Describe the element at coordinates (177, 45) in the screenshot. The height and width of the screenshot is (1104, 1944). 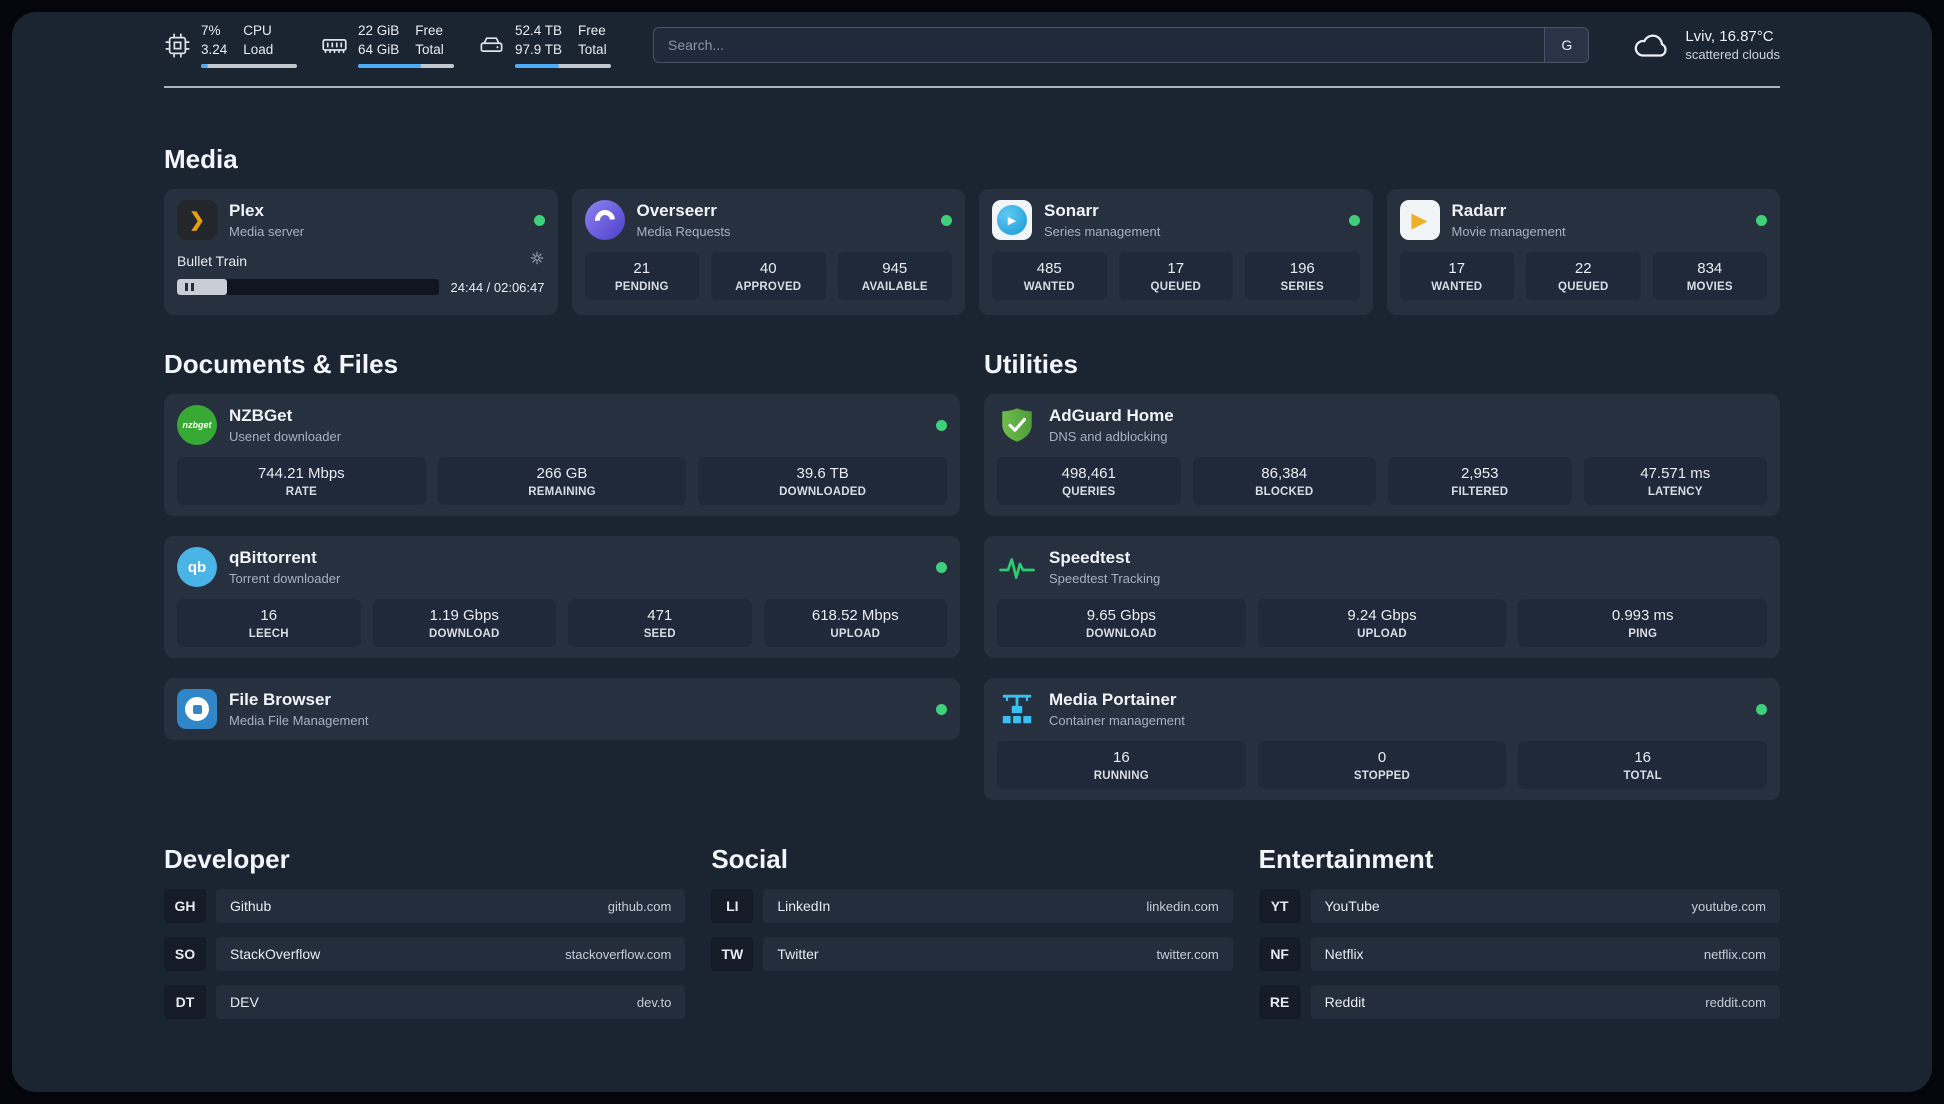
I see `cpu-icon` at that location.